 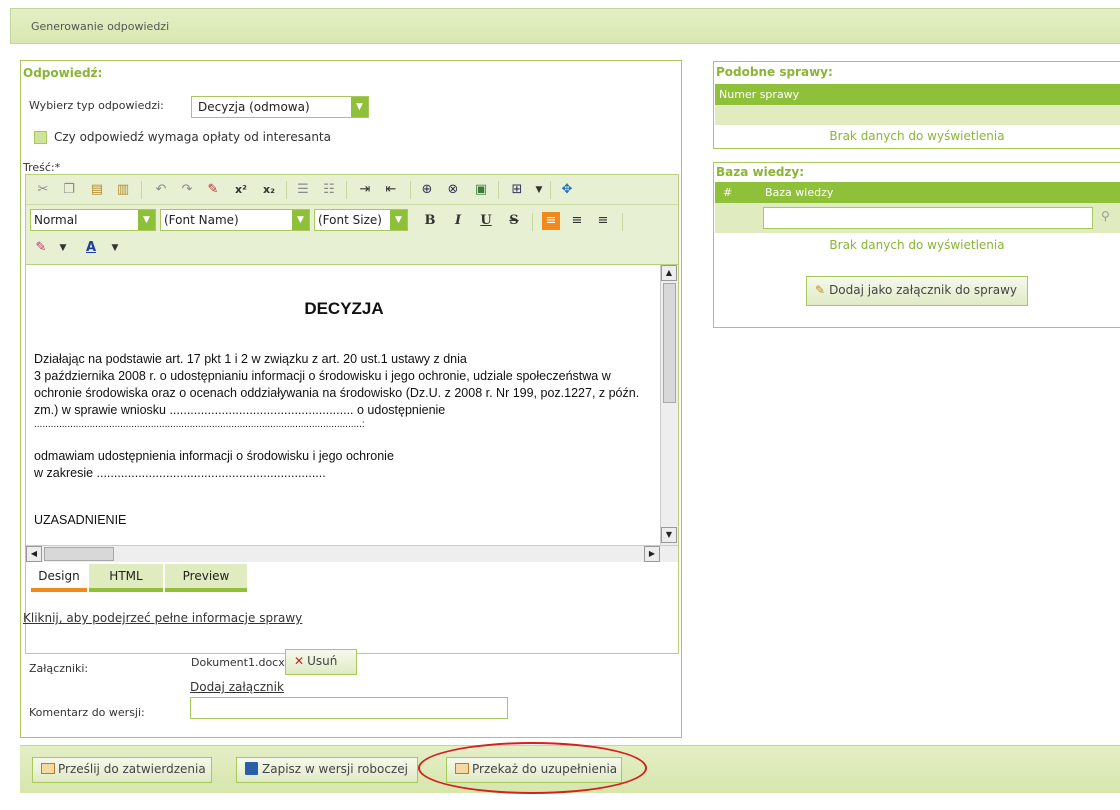 I want to click on font-size-select: (Font Size) ▼, so click(x=361, y=220).